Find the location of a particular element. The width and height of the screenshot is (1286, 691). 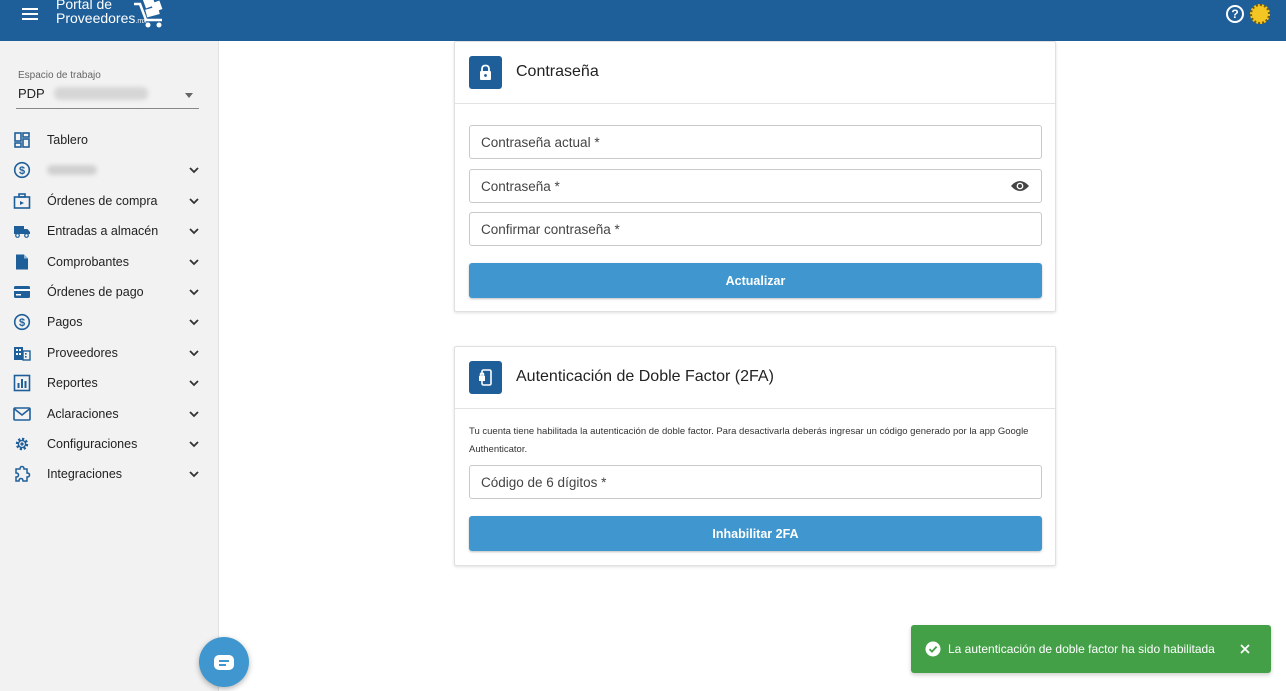

sidebar-item-ordenes-compra: Órdenes de compra is located at coordinates (109, 201).